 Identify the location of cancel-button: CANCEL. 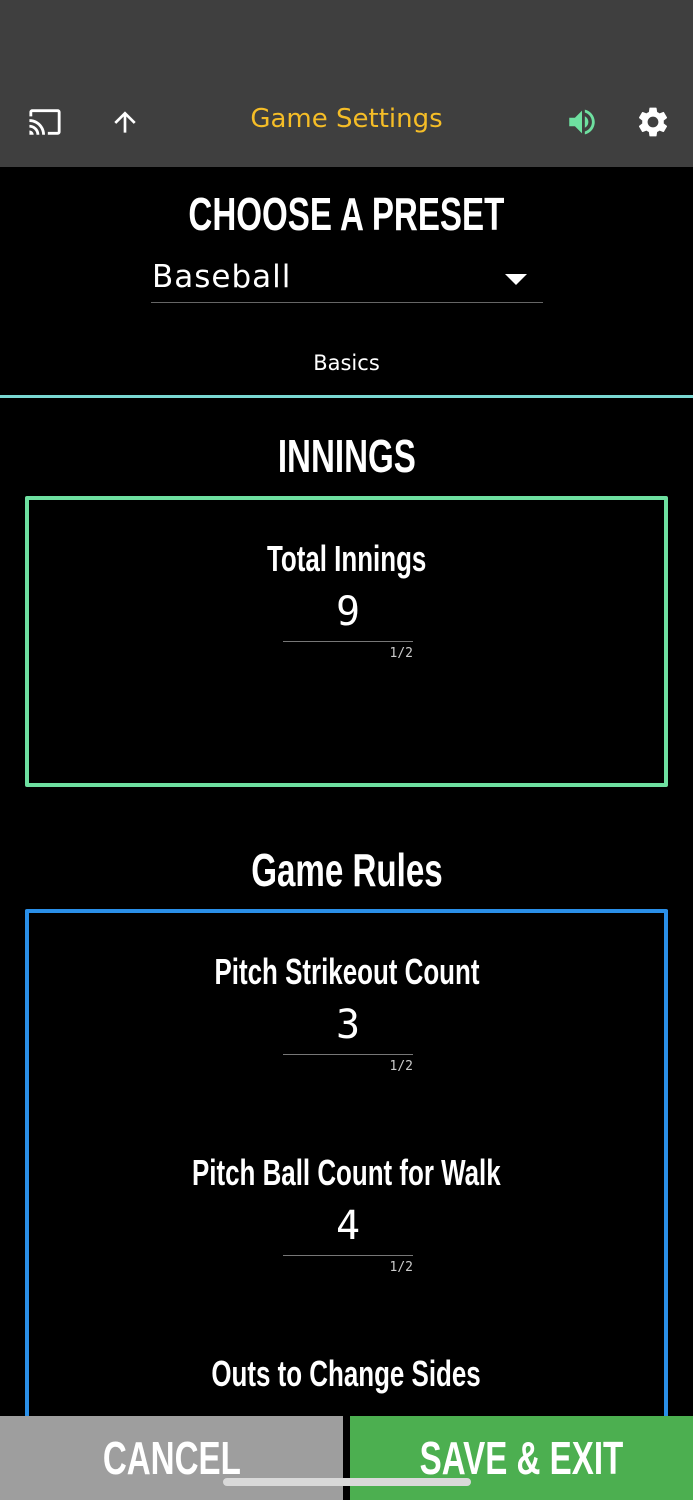
(171, 1458).